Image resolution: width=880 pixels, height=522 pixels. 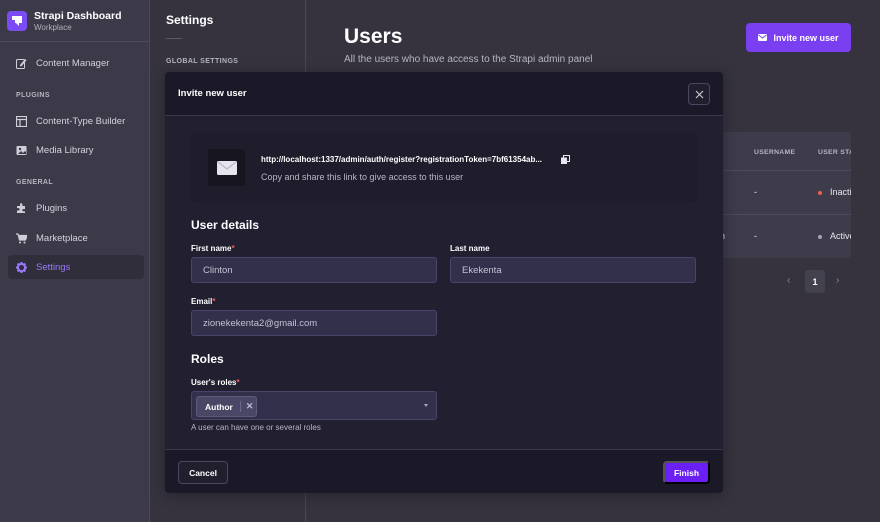 I want to click on label-text: First name, so click(x=211, y=248).